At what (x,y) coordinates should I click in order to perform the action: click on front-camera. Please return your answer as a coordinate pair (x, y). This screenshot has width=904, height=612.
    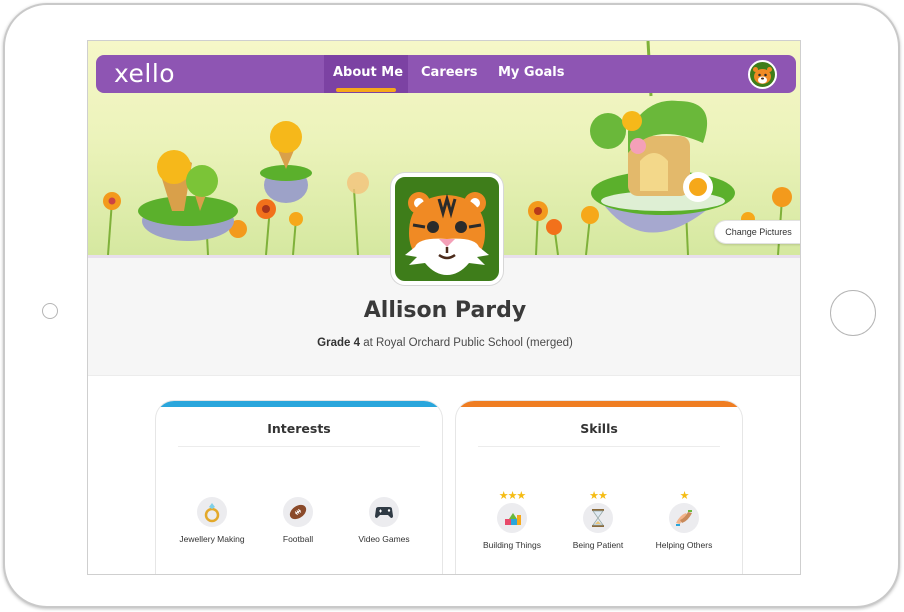
    Looking at the image, I should click on (50, 311).